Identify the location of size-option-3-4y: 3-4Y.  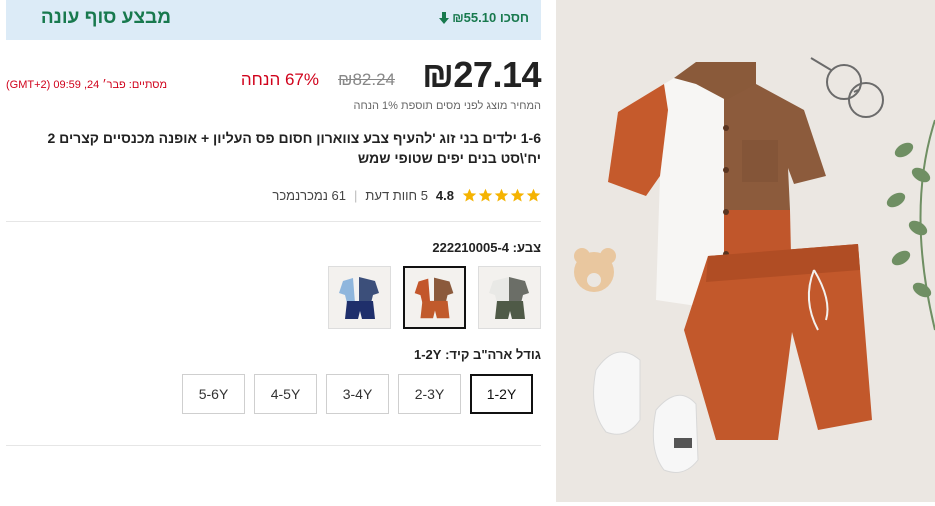
(357, 394).